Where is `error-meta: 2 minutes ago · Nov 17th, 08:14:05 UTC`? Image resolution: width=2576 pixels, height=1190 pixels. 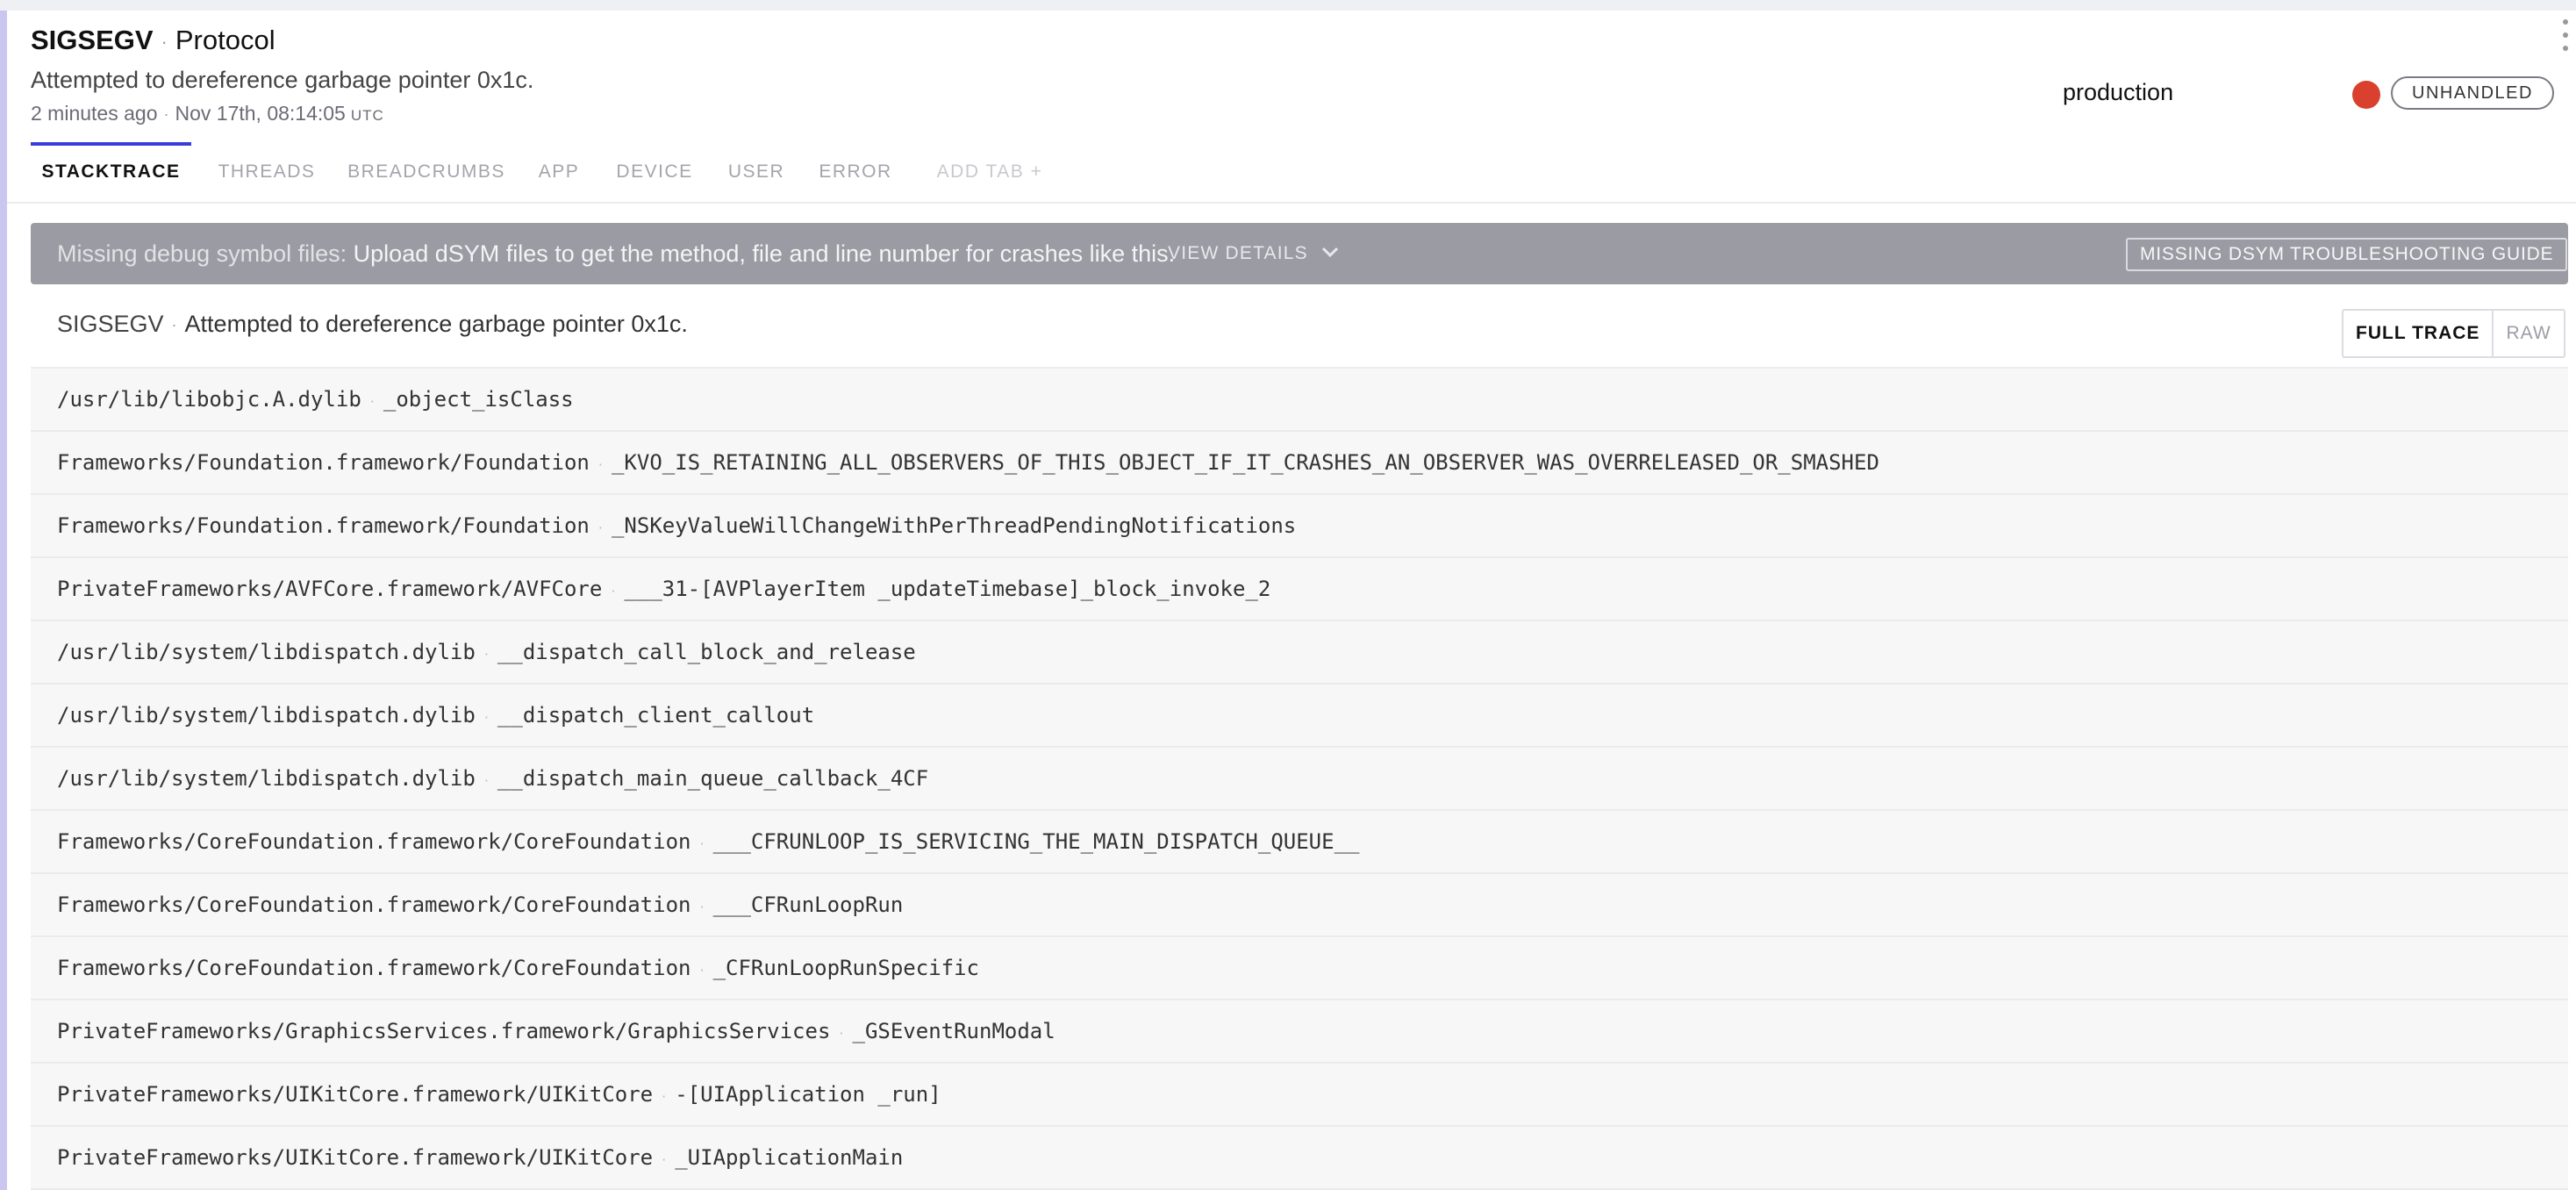 error-meta: 2 minutes ago · Nov 17th, 08:14:05 UTC is located at coordinates (207, 113).